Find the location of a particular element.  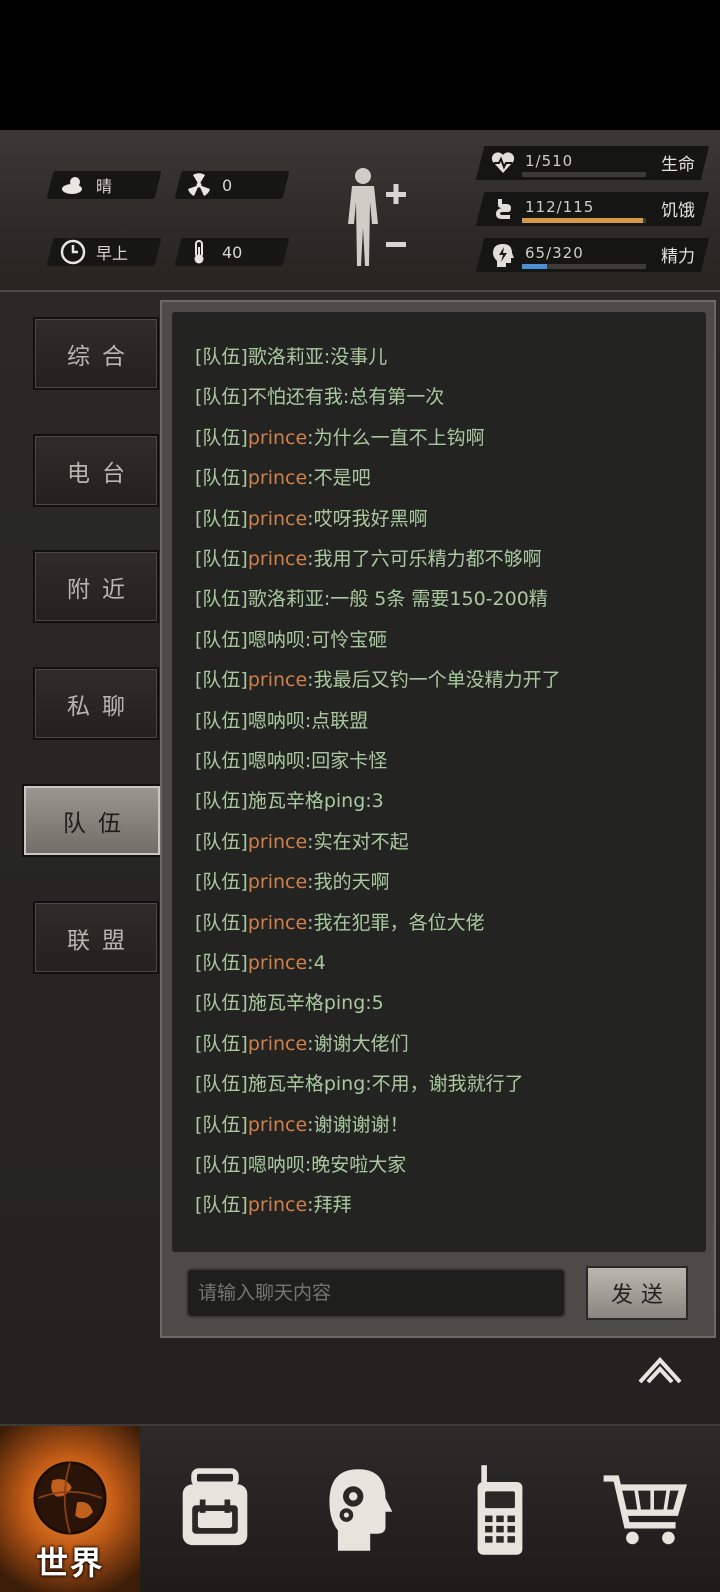

tab-label: 附近 is located at coordinates (102, 589).